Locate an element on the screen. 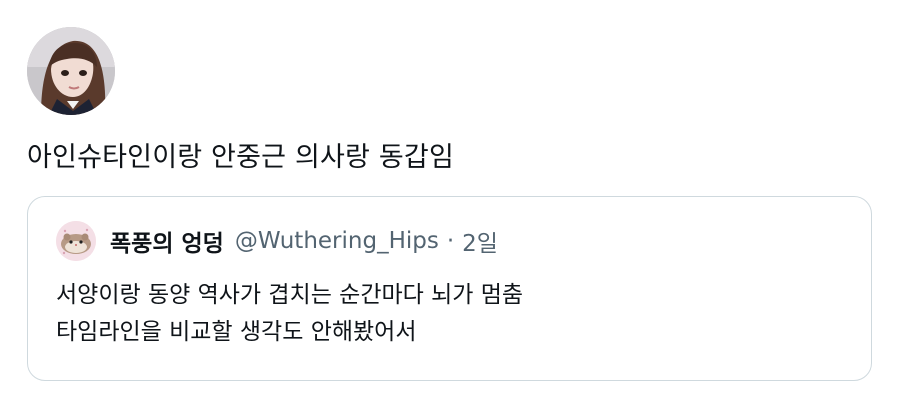 Image resolution: width=900 pixels, height=407 pixels. author-avatar is located at coordinates (71, 71).